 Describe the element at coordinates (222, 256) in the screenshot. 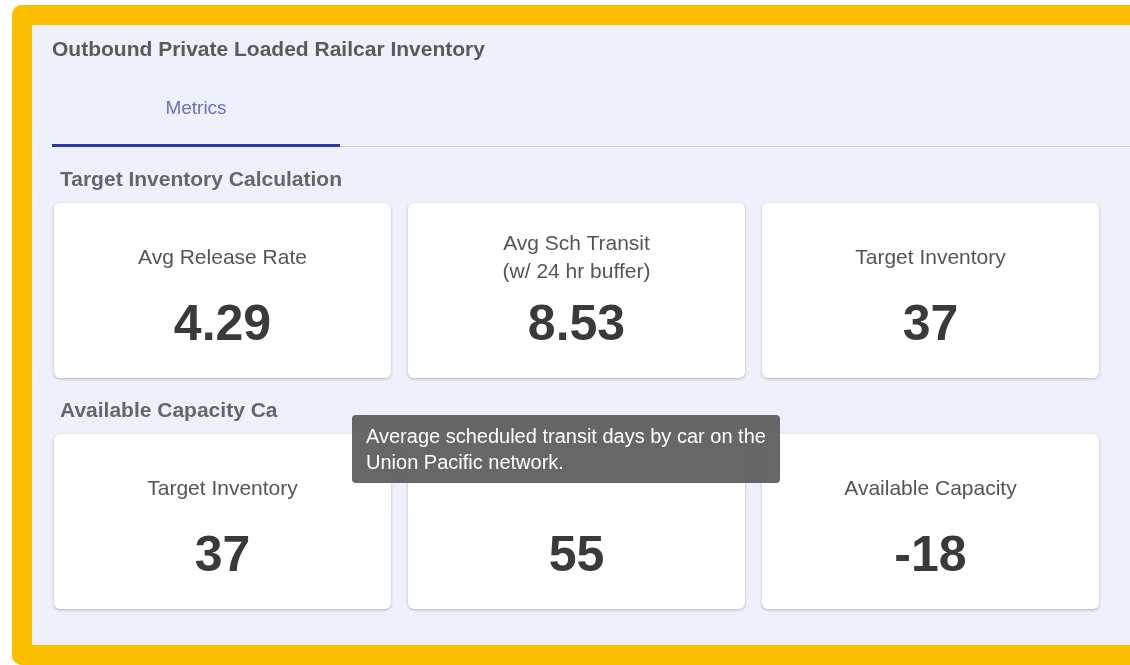

I see `metric-label: Avg Release Rate` at that location.